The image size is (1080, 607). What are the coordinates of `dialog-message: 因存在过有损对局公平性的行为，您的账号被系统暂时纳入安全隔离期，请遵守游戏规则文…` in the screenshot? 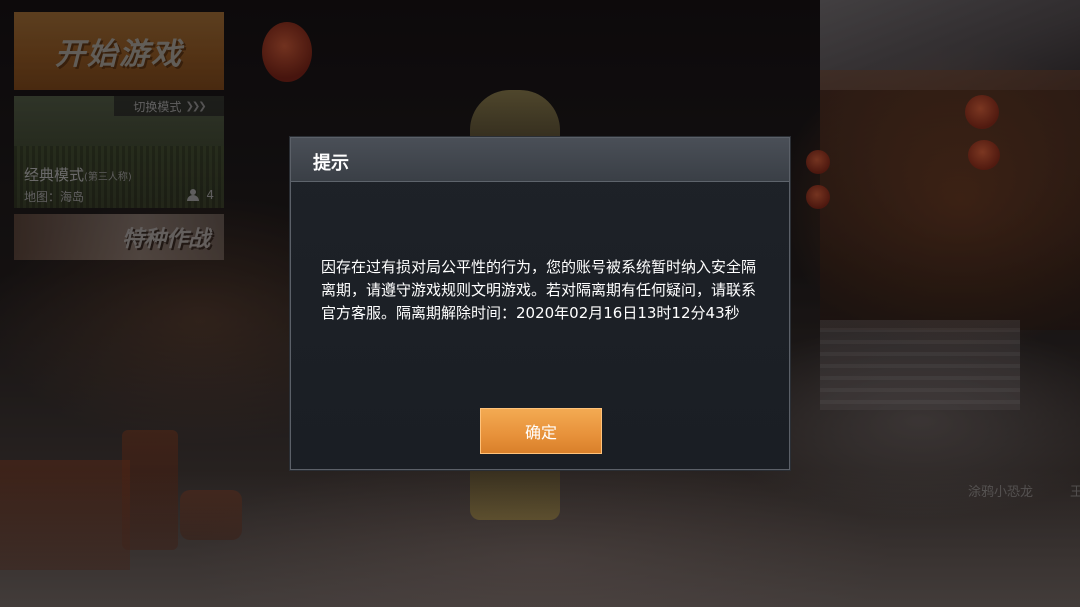 It's located at (539, 290).